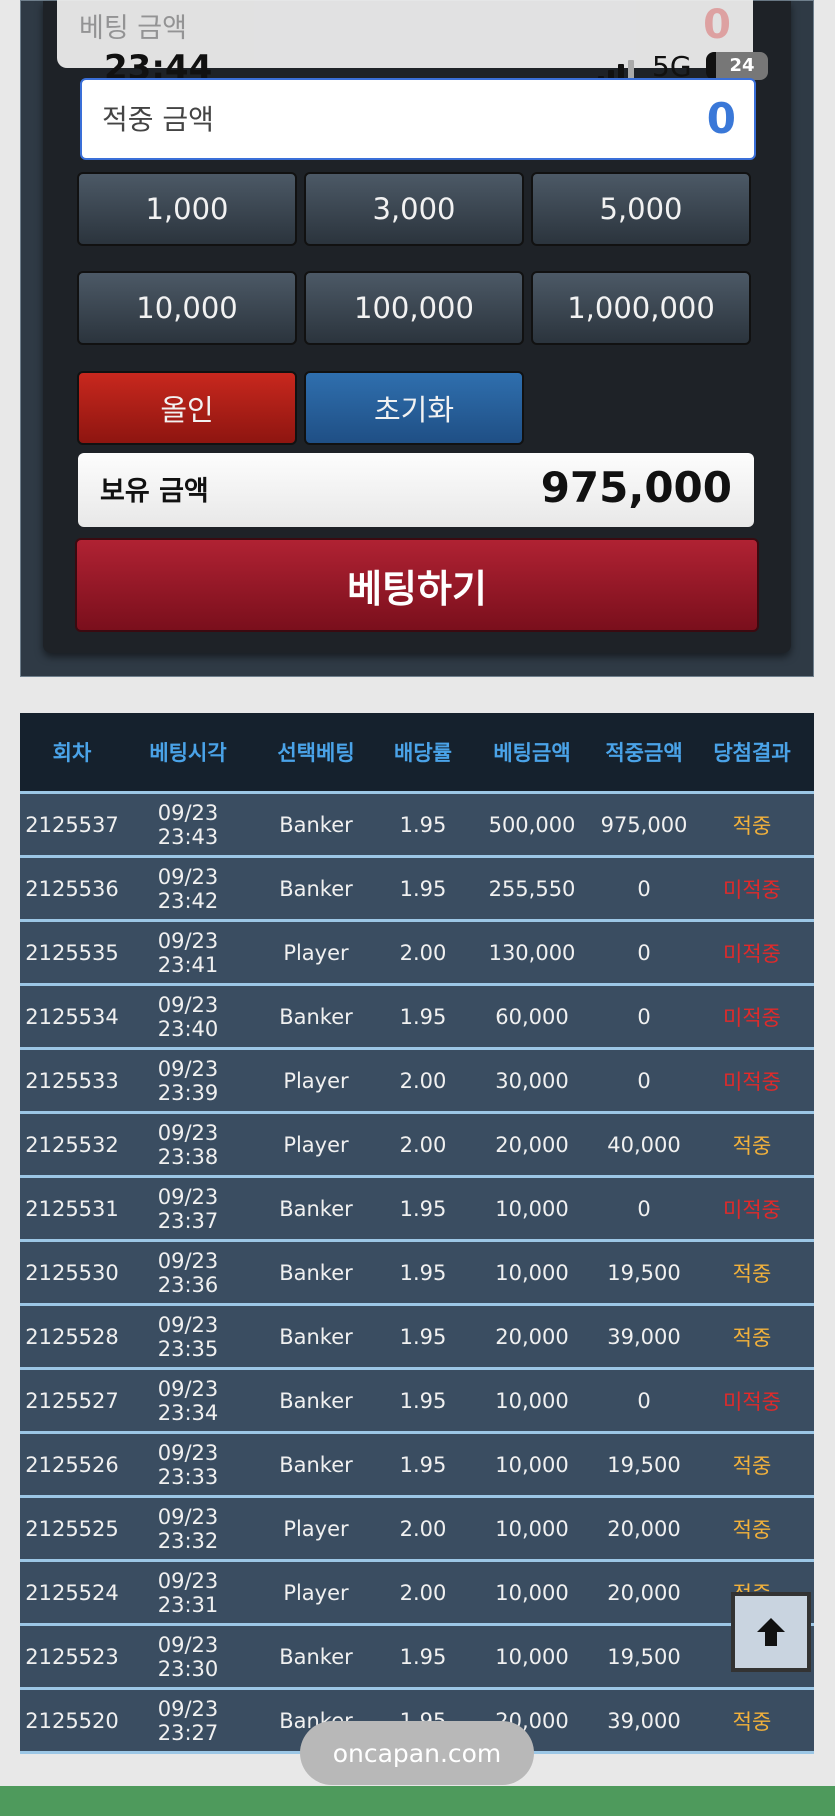 The height and width of the screenshot is (1816, 835). What do you see at coordinates (644, 1145) in the screenshot?
I see `cell-win: 40,000` at bounding box center [644, 1145].